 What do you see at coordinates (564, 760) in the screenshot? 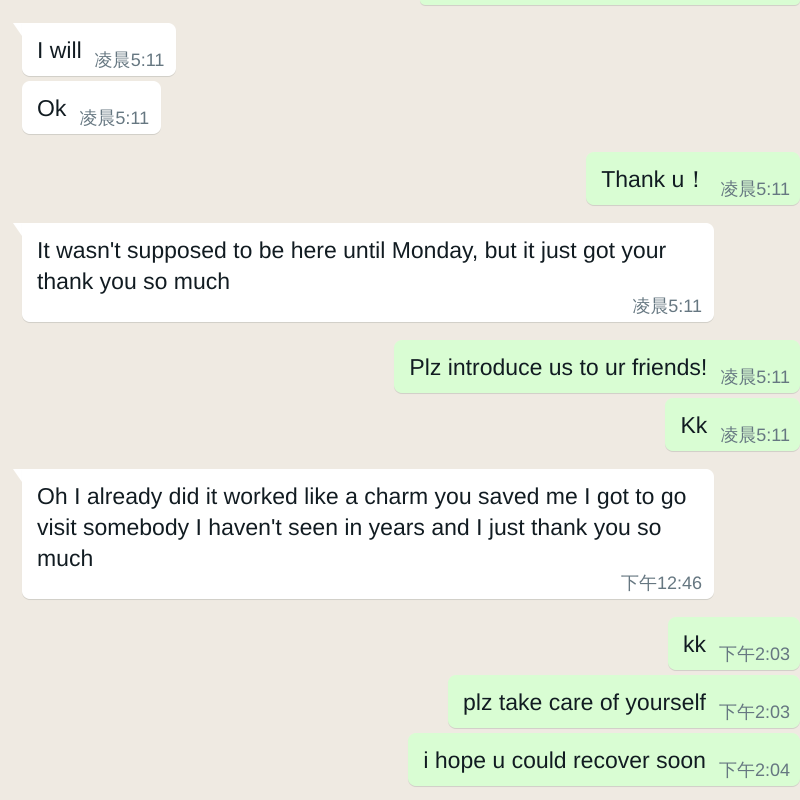
I see `message-text: i hope u could recover soon` at bounding box center [564, 760].